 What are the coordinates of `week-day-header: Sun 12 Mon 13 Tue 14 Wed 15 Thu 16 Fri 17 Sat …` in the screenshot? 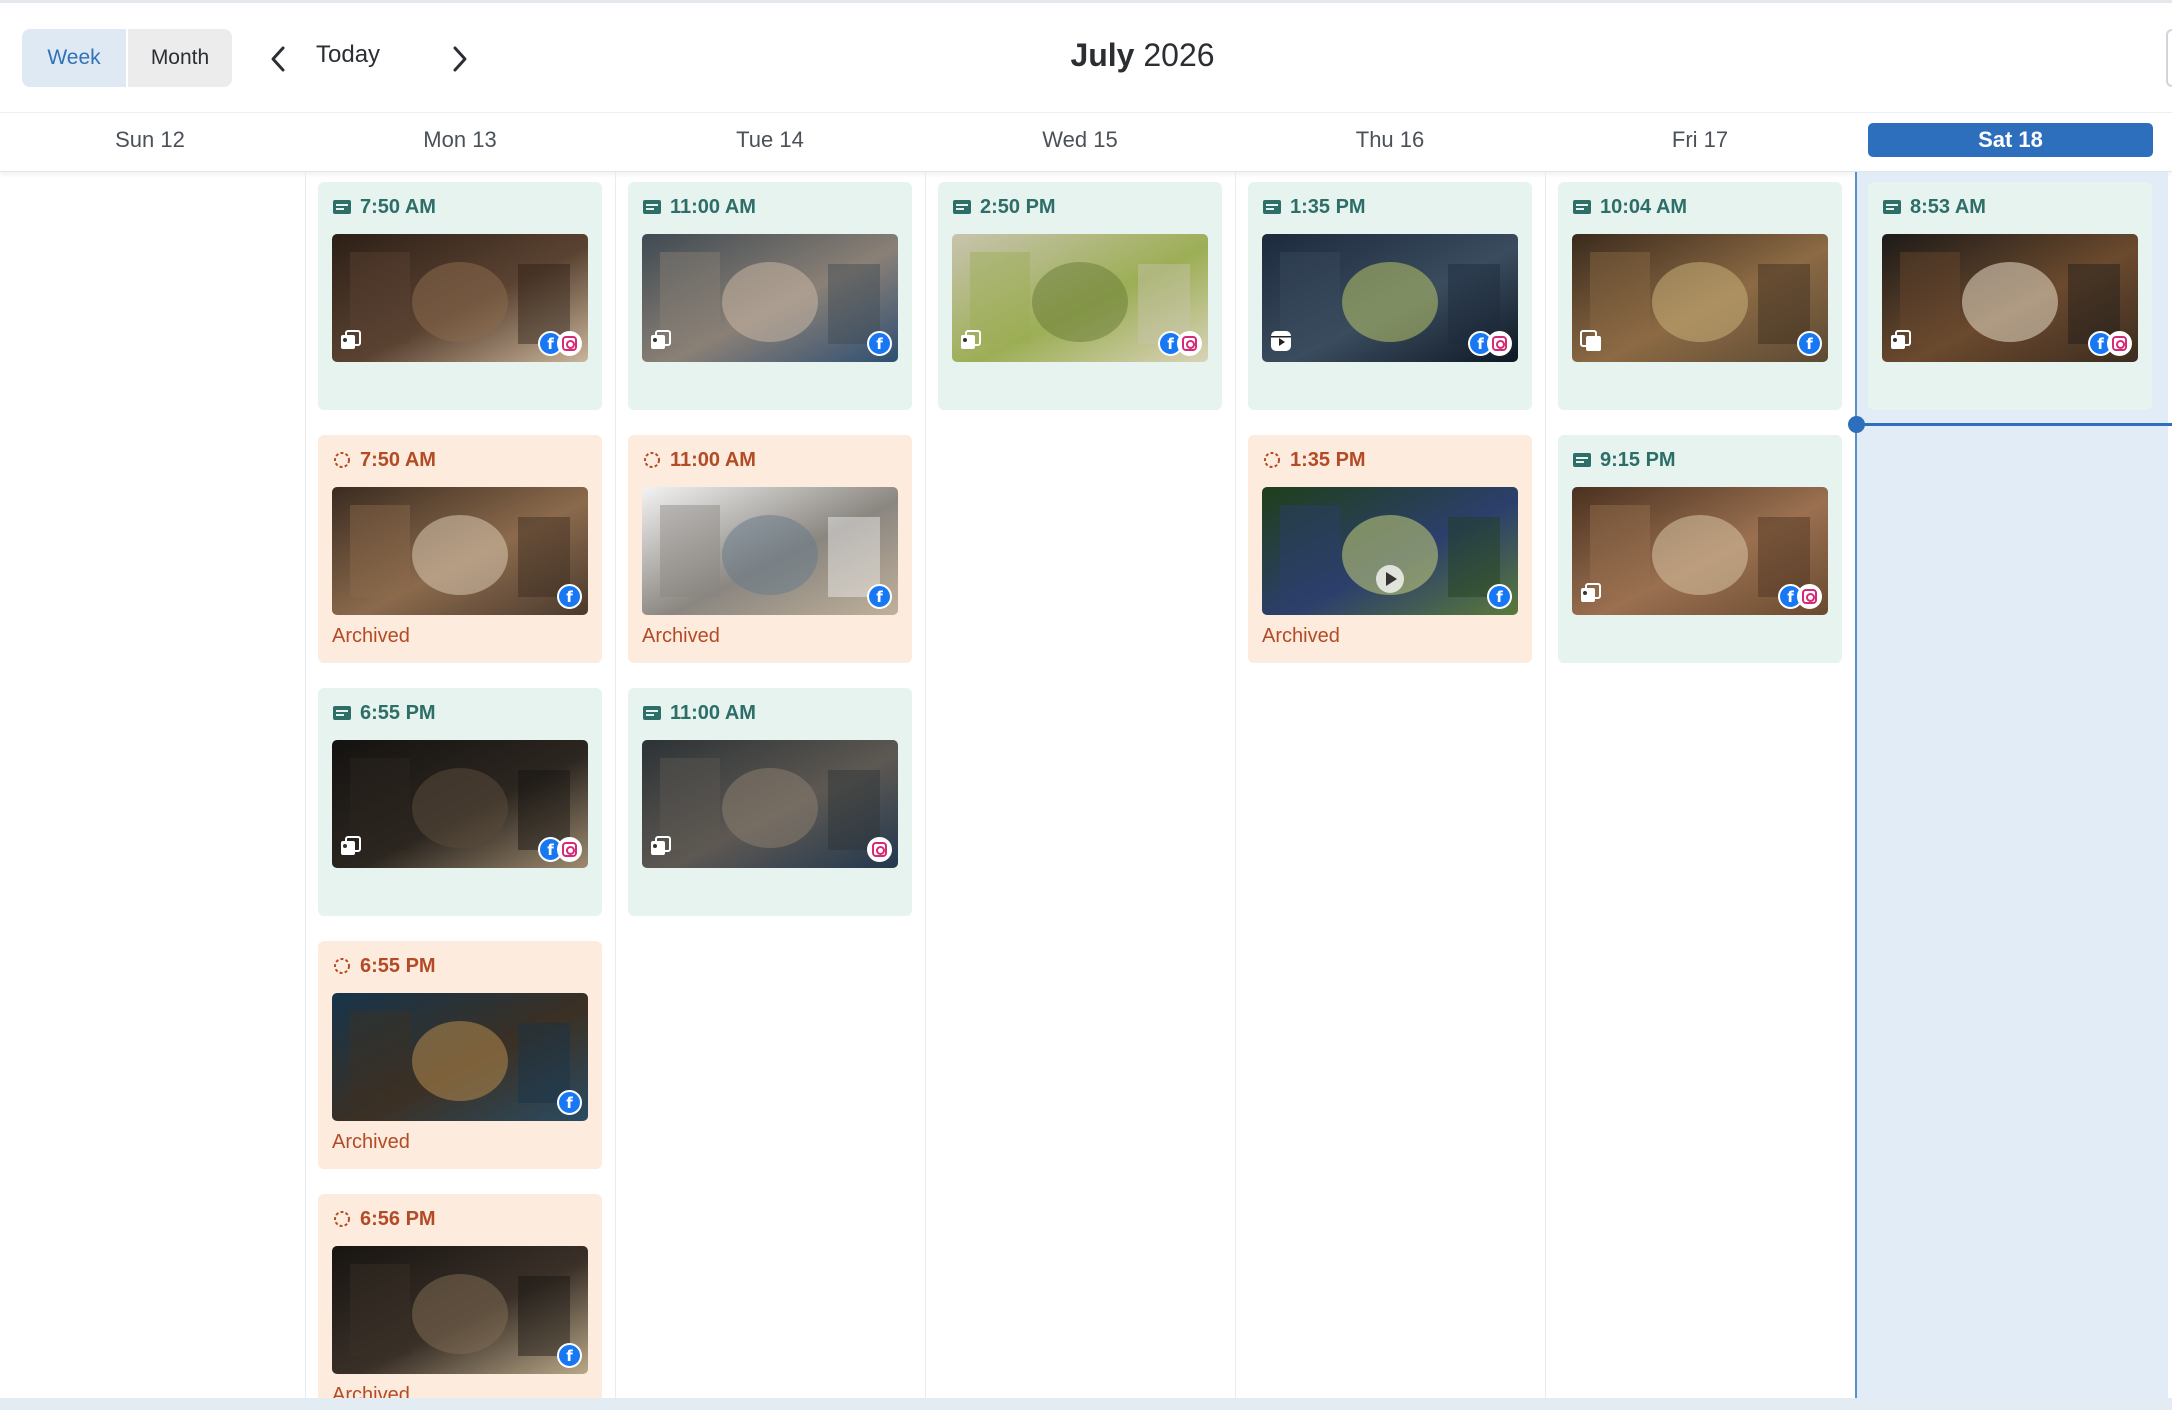 It's located at (1086, 142).